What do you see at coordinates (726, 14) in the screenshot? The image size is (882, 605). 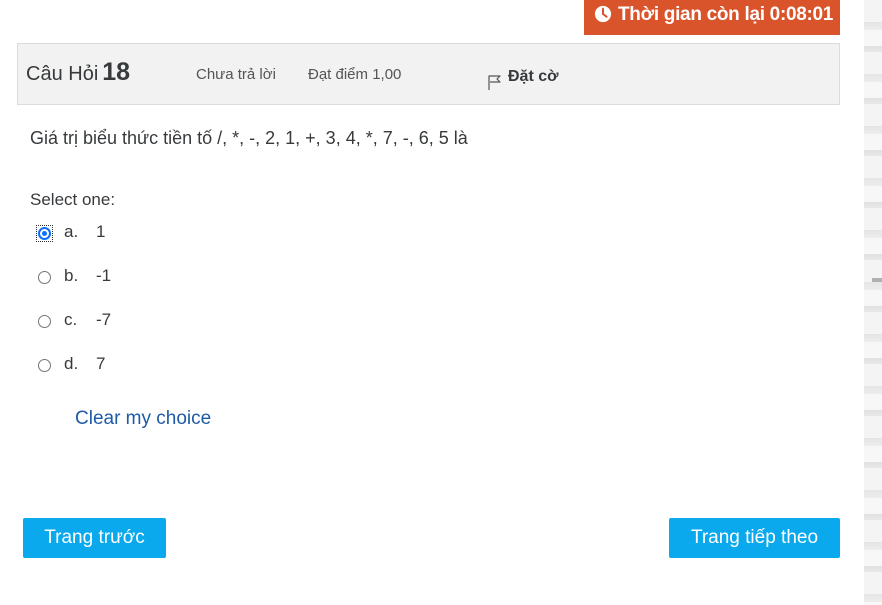 I see `timer-label: Thời gian còn lại 0:08:01` at bounding box center [726, 14].